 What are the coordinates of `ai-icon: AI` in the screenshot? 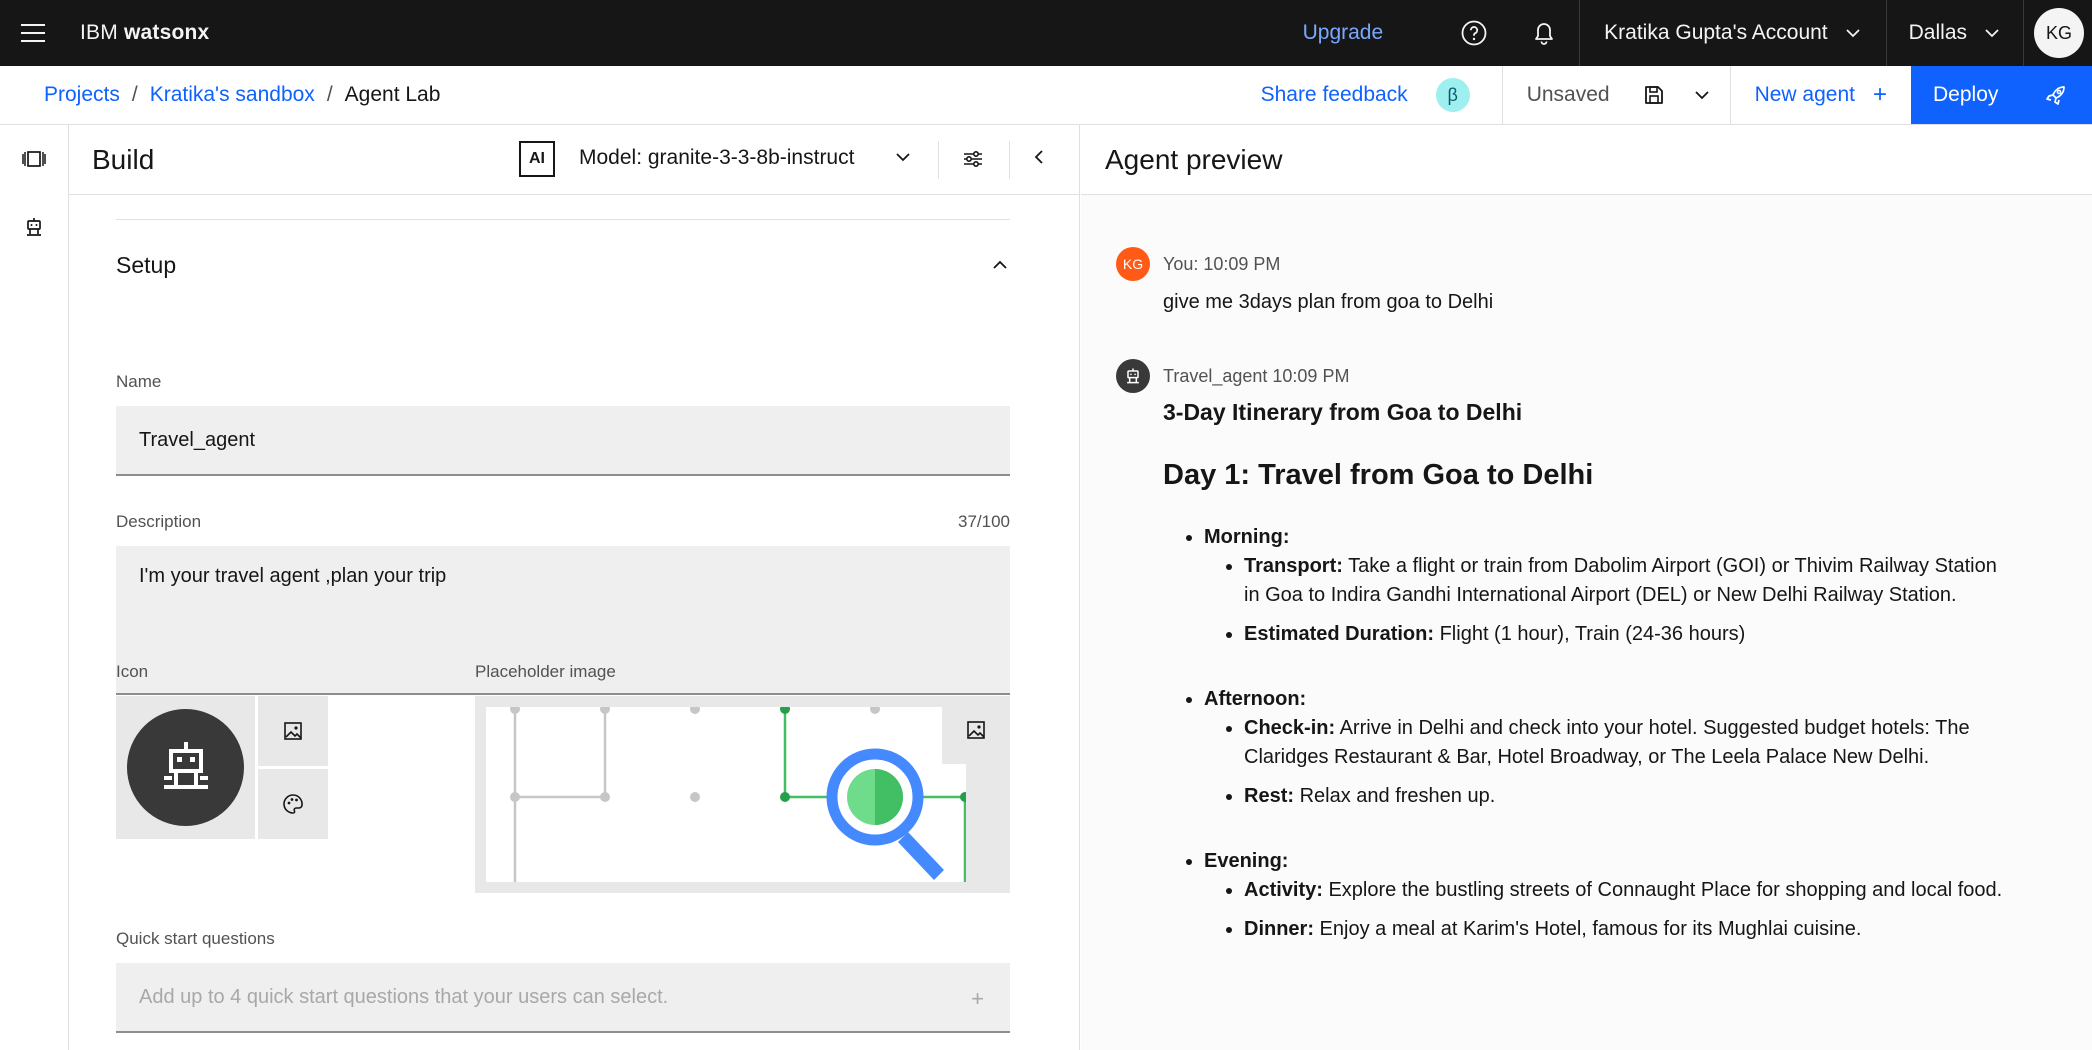 It's located at (537, 159).